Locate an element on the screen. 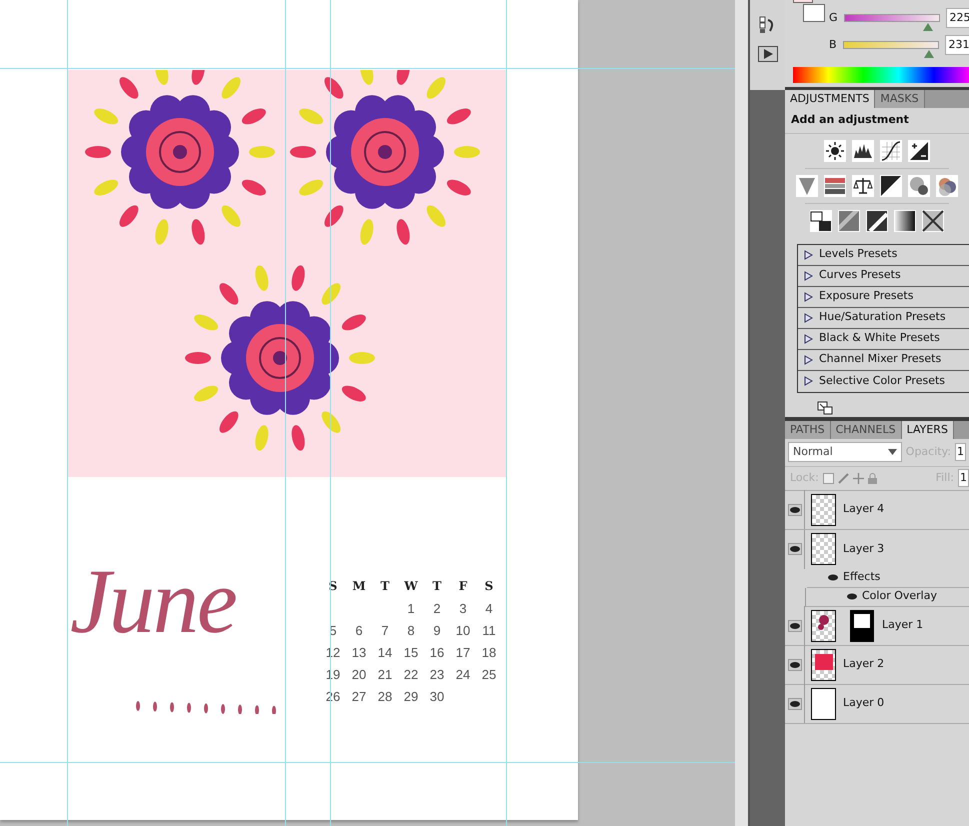 The height and width of the screenshot is (826, 969). day-number: 21 is located at coordinates (385, 675).